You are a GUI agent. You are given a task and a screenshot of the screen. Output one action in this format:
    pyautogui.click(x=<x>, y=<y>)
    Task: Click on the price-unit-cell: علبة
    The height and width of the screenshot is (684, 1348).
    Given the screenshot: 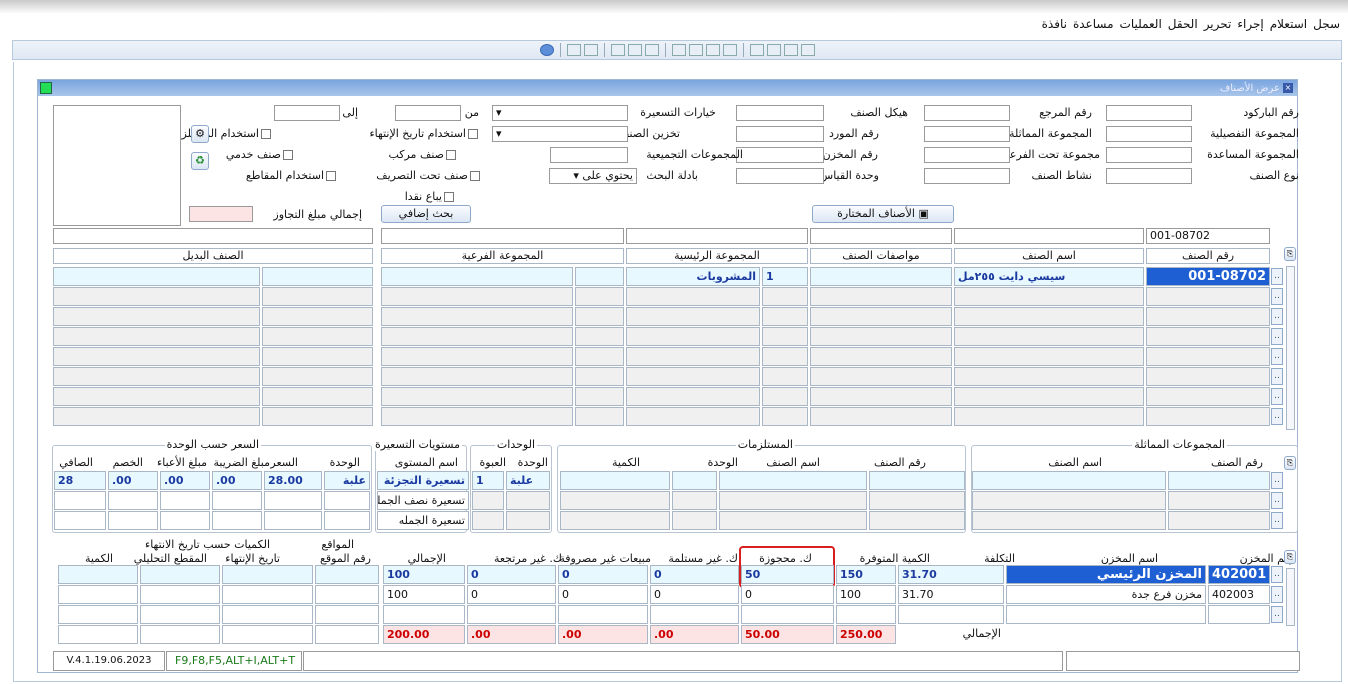 What is the action you would take?
    pyautogui.click(x=347, y=480)
    